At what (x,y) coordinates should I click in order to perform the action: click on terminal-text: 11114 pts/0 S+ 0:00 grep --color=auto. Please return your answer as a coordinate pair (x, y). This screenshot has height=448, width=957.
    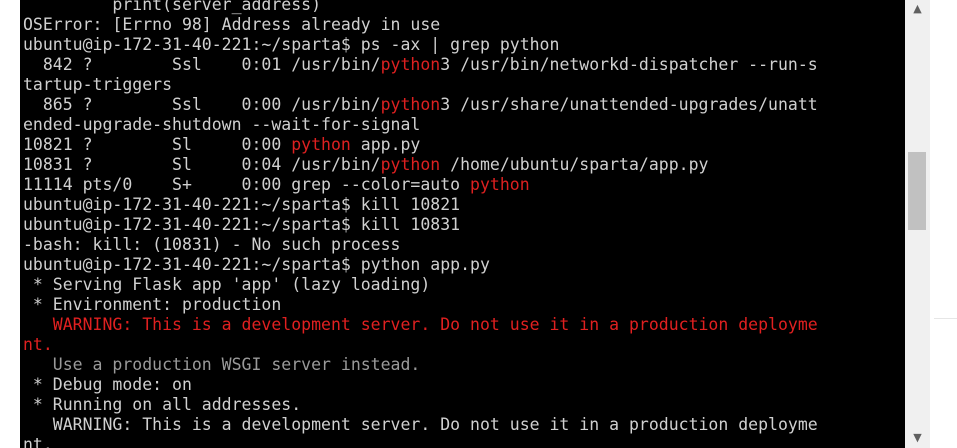
    Looking at the image, I should click on (247, 184).